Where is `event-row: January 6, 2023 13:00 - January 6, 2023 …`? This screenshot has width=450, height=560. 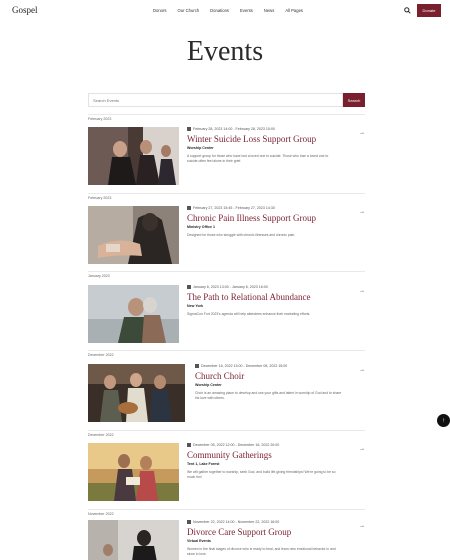
event-row: January 6, 2023 13:00 - January 6, 2023 … is located at coordinates (226, 315).